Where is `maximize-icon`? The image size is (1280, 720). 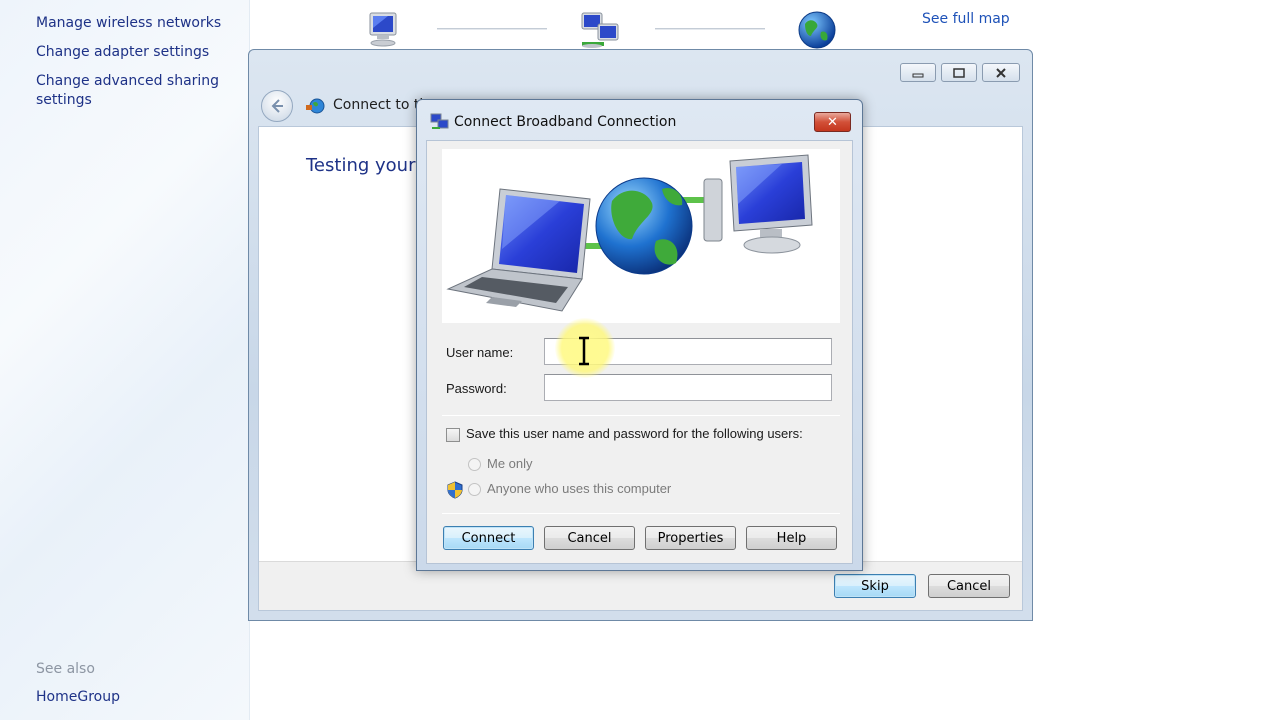 maximize-icon is located at coordinates (959, 72).